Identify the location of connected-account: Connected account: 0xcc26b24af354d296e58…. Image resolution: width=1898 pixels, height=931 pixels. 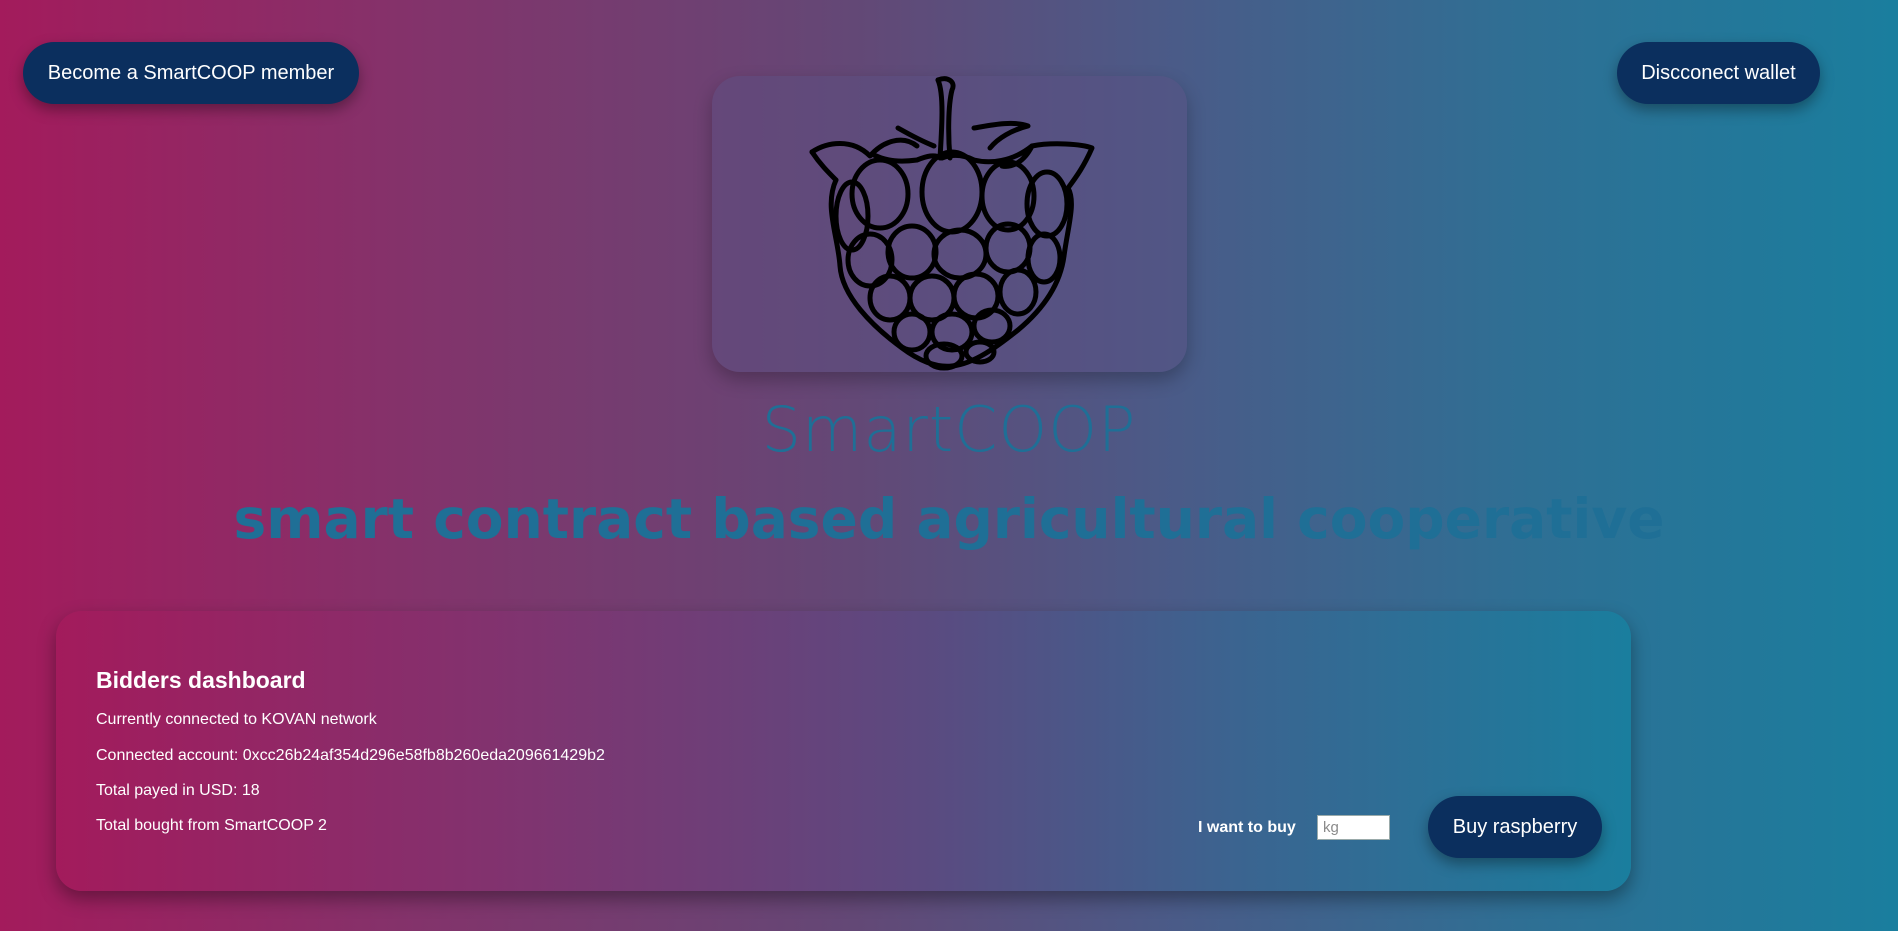
(350, 755).